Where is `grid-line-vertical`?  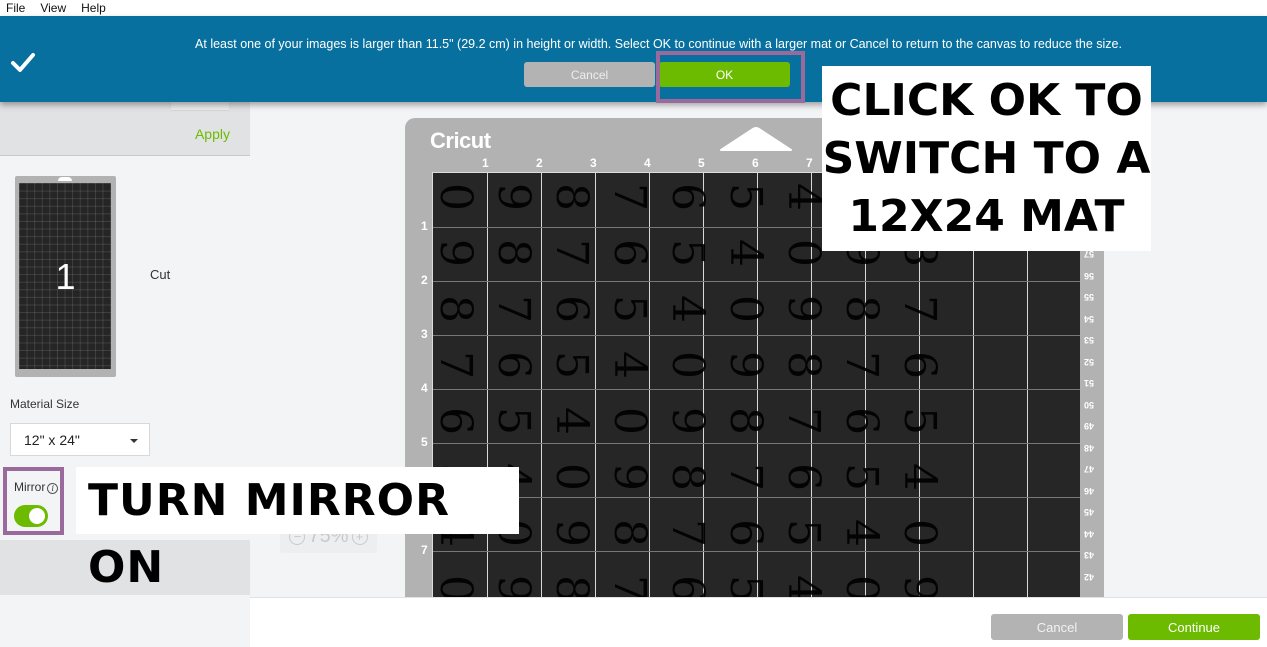
grid-line-vertical is located at coordinates (541, 385).